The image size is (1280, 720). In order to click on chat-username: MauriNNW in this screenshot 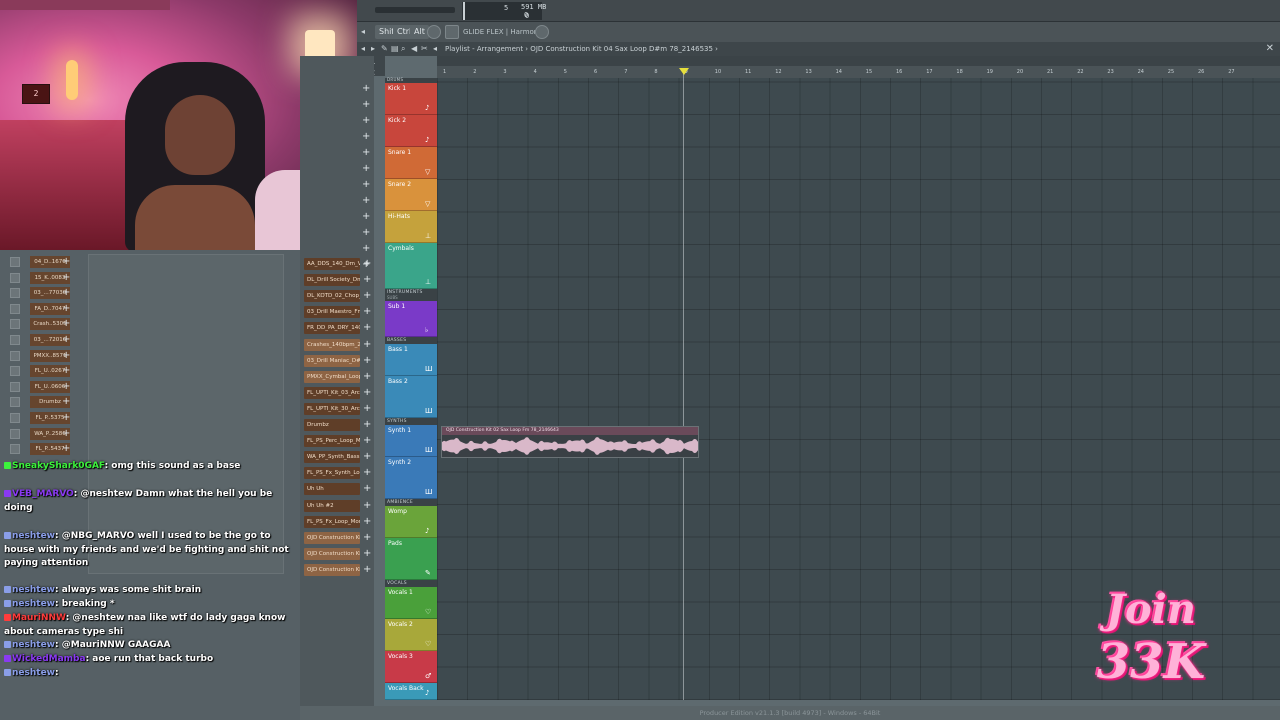, I will do `click(39, 618)`.